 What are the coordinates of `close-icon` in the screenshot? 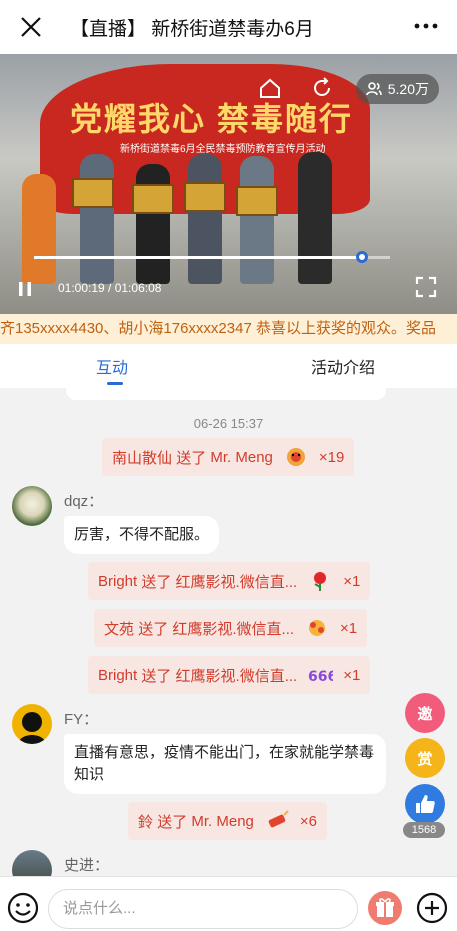 It's located at (31, 27).